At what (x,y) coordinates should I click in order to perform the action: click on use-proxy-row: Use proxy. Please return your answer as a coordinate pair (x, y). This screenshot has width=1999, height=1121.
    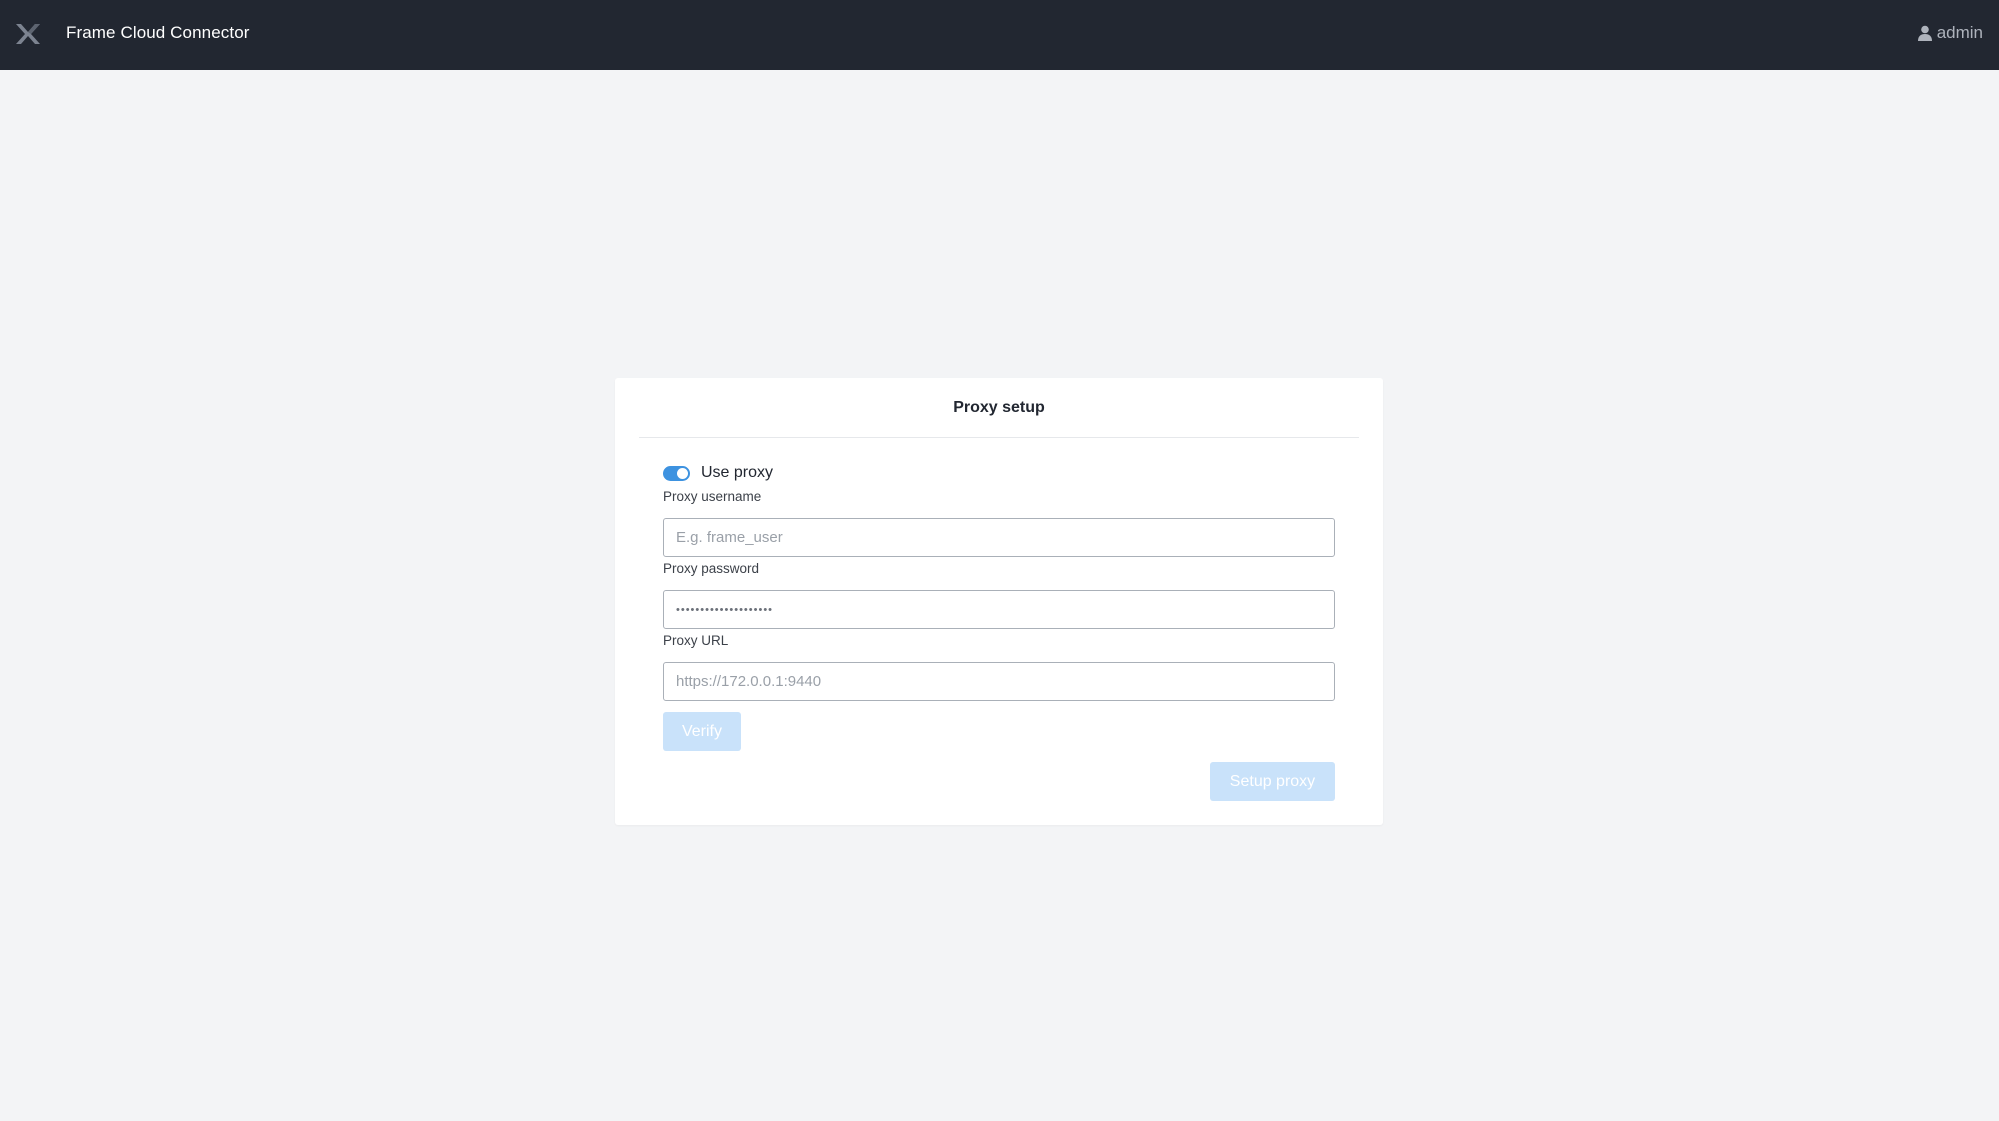
    Looking at the image, I should click on (718, 473).